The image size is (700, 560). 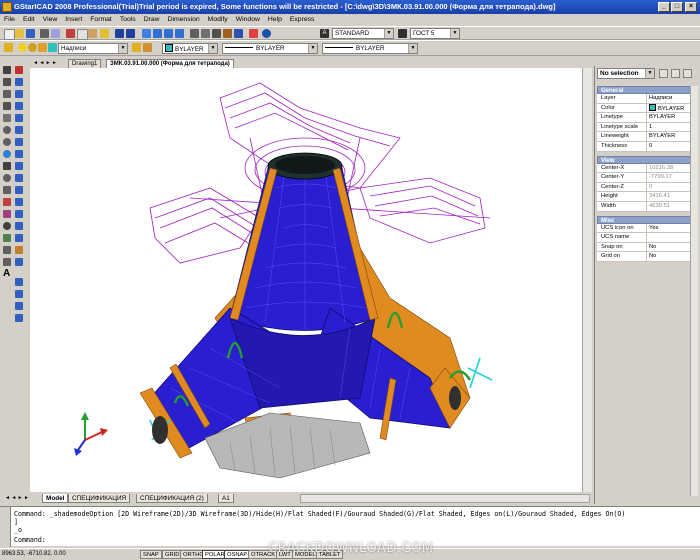 I want to click on table-icon, so click(x=7, y=262).